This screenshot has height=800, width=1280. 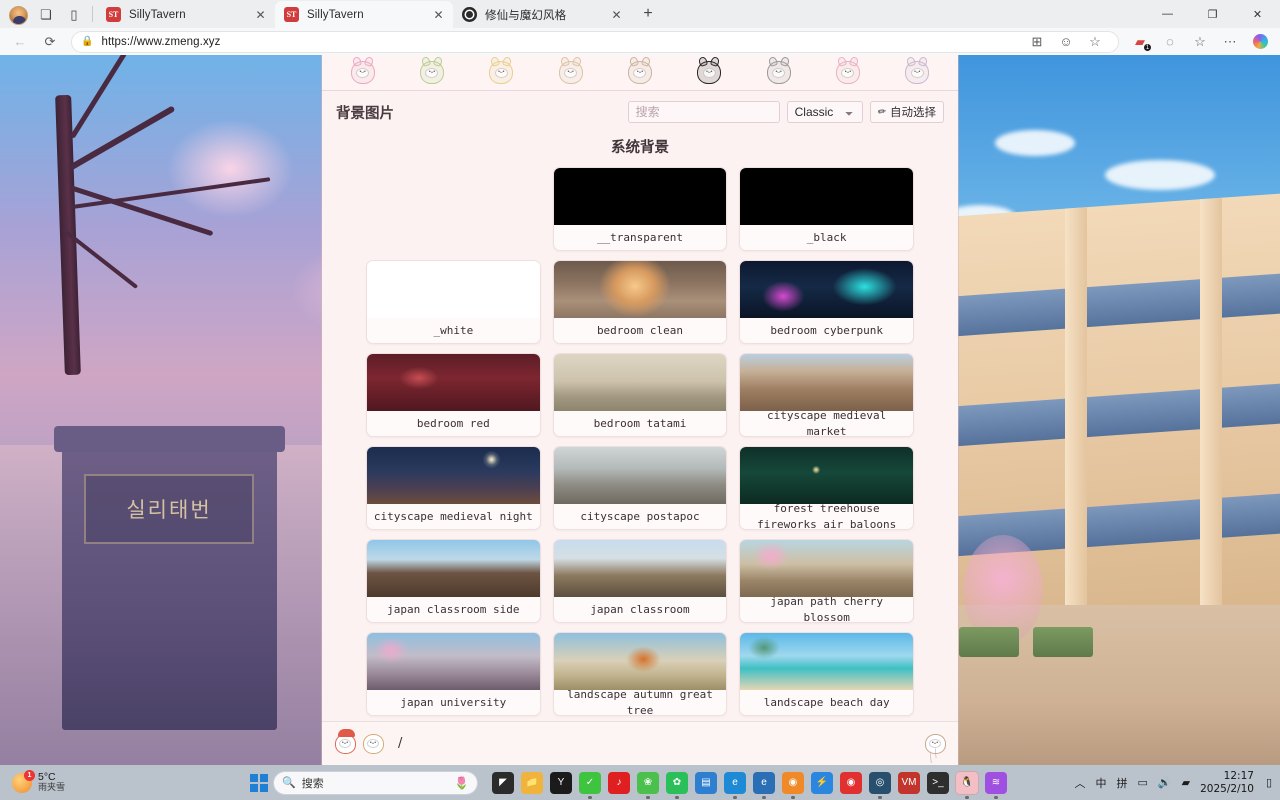 What do you see at coordinates (375, 782) in the screenshot?
I see `taskbar-search: 🔍 搜索 🌷` at bounding box center [375, 782].